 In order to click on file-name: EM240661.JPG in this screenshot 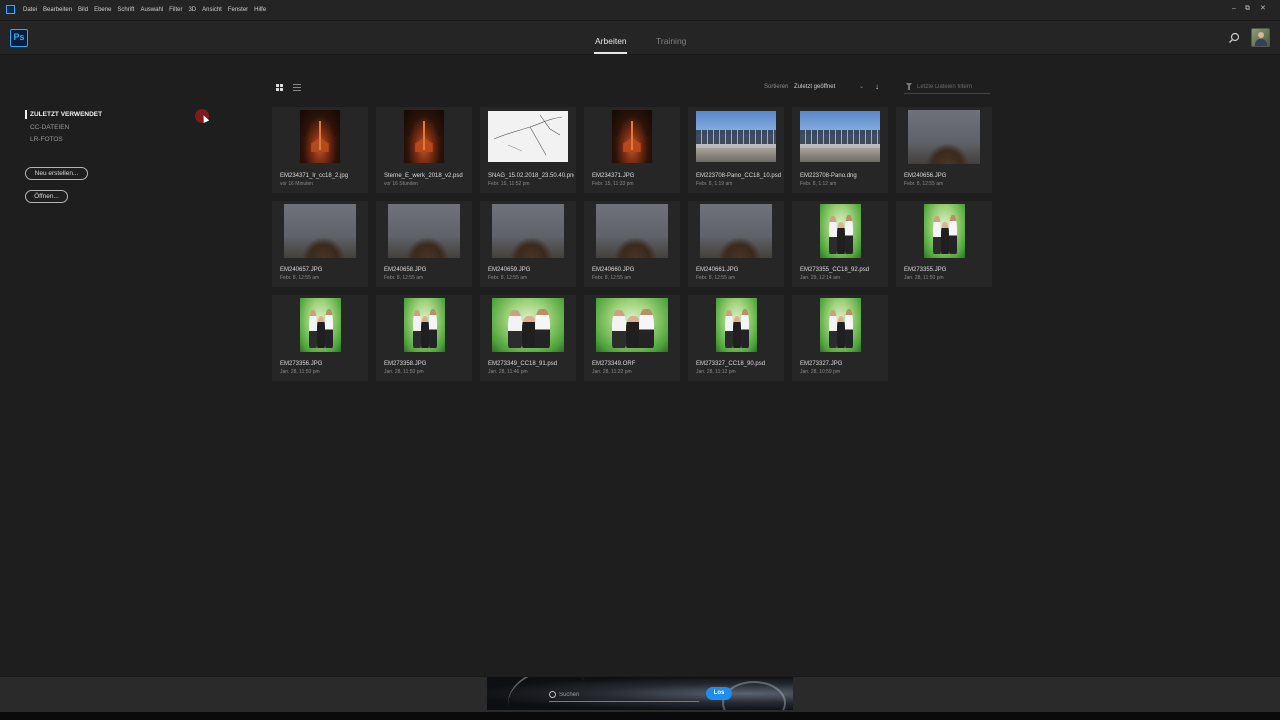, I will do `click(717, 270)`.